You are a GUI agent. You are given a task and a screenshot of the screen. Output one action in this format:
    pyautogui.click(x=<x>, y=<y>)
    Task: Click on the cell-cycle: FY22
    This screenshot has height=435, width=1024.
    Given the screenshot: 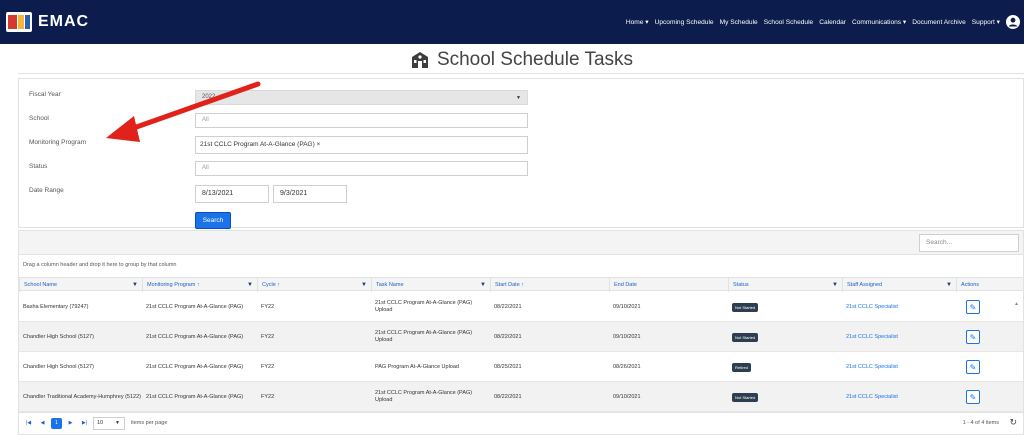 What is the action you would take?
    pyautogui.click(x=314, y=397)
    